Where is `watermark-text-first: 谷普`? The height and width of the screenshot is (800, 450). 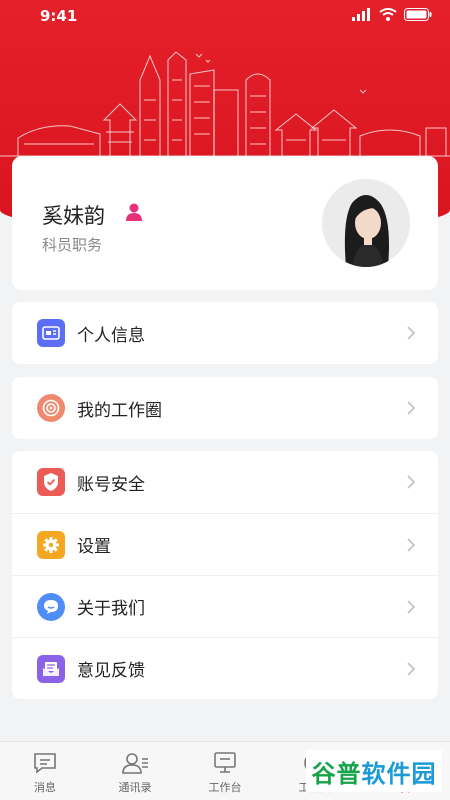
watermark-text-first: 谷普 is located at coordinates (336, 773).